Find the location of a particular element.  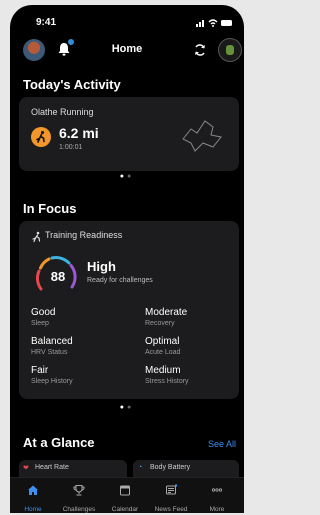

in-focus-heading: In Focus is located at coordinates (50, 208).